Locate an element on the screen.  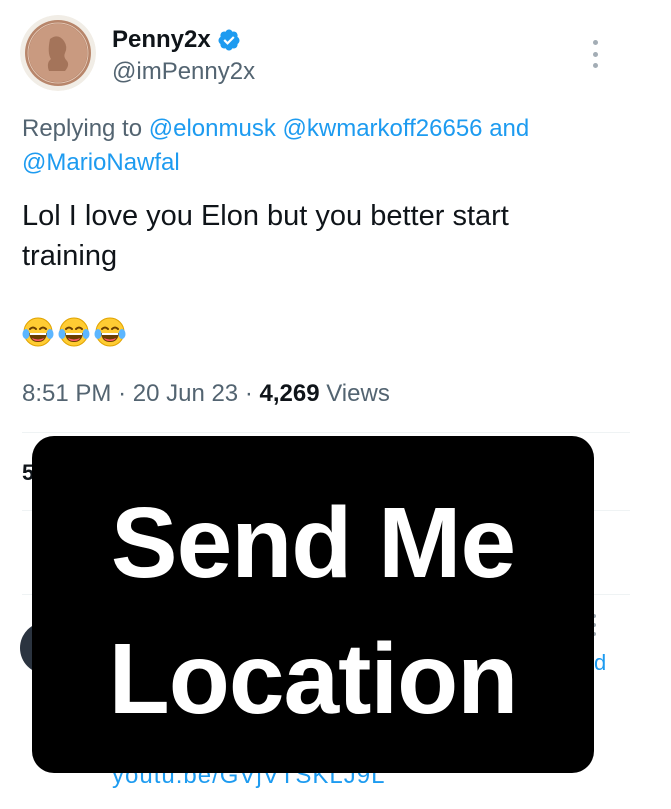
divider is located at coordinates (326, 432).